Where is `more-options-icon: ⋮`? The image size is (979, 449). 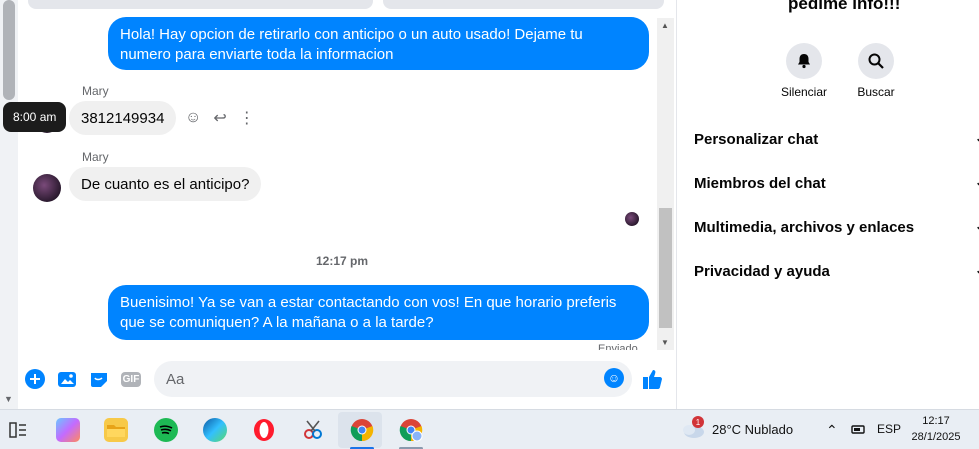 more-options-icon: ⋮ is located at coordinates (247, 118).